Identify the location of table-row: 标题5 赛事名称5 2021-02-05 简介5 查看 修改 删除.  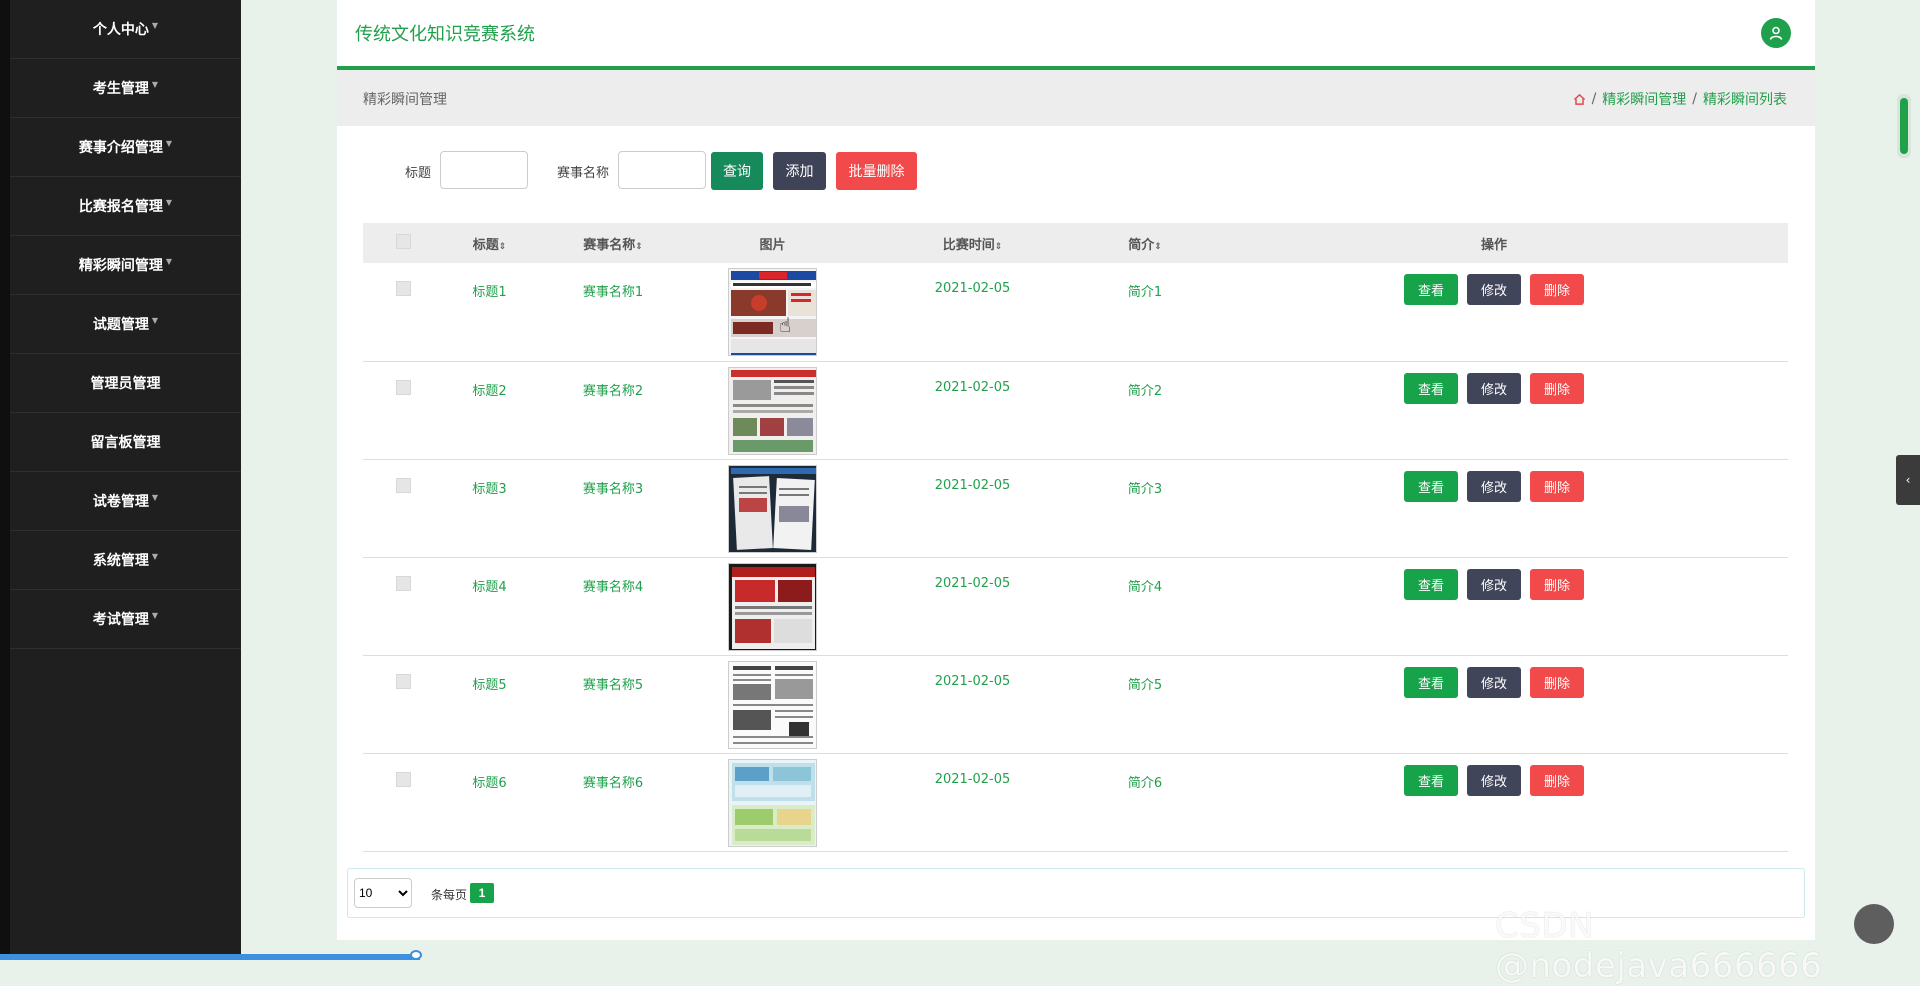
(1075, 704).